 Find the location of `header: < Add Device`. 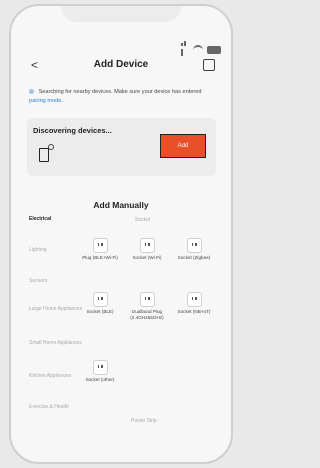

header: < Add Device is located at coordinates (121, 66).